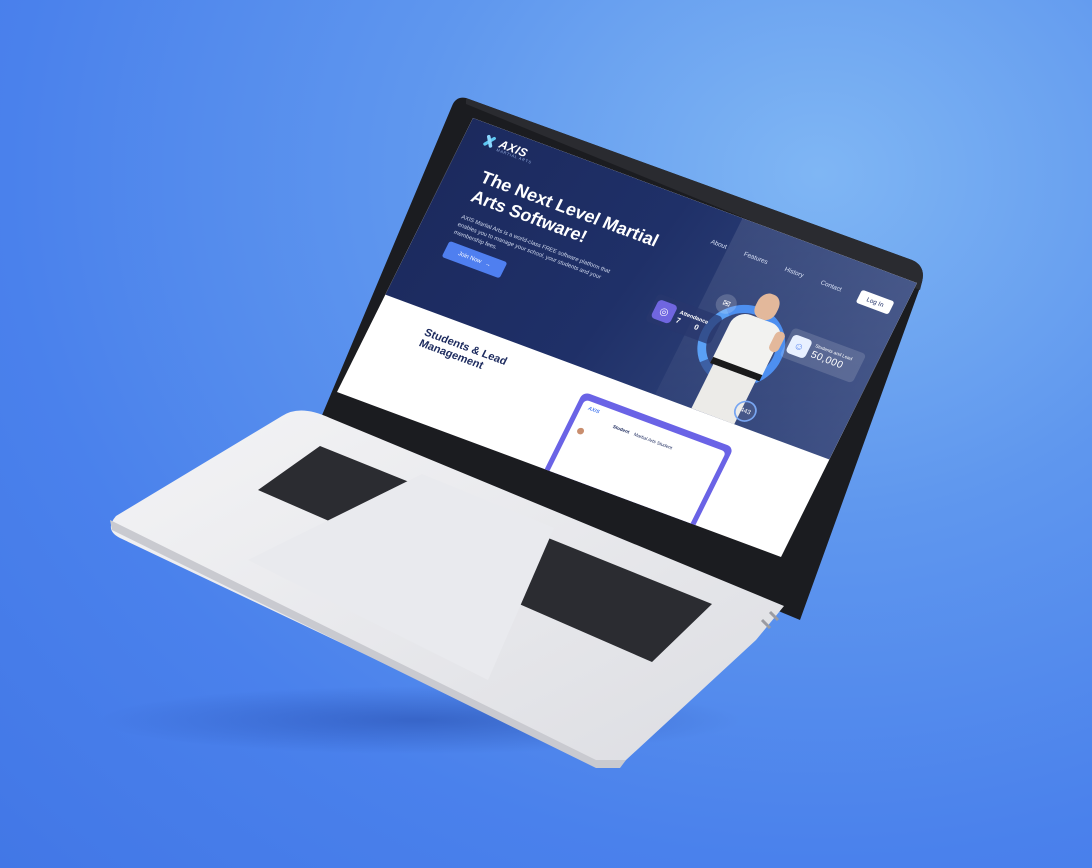  What do you see at coordinates (580, 431) in the screenshot?
I see `avatar` at bounding box center [580, 431].